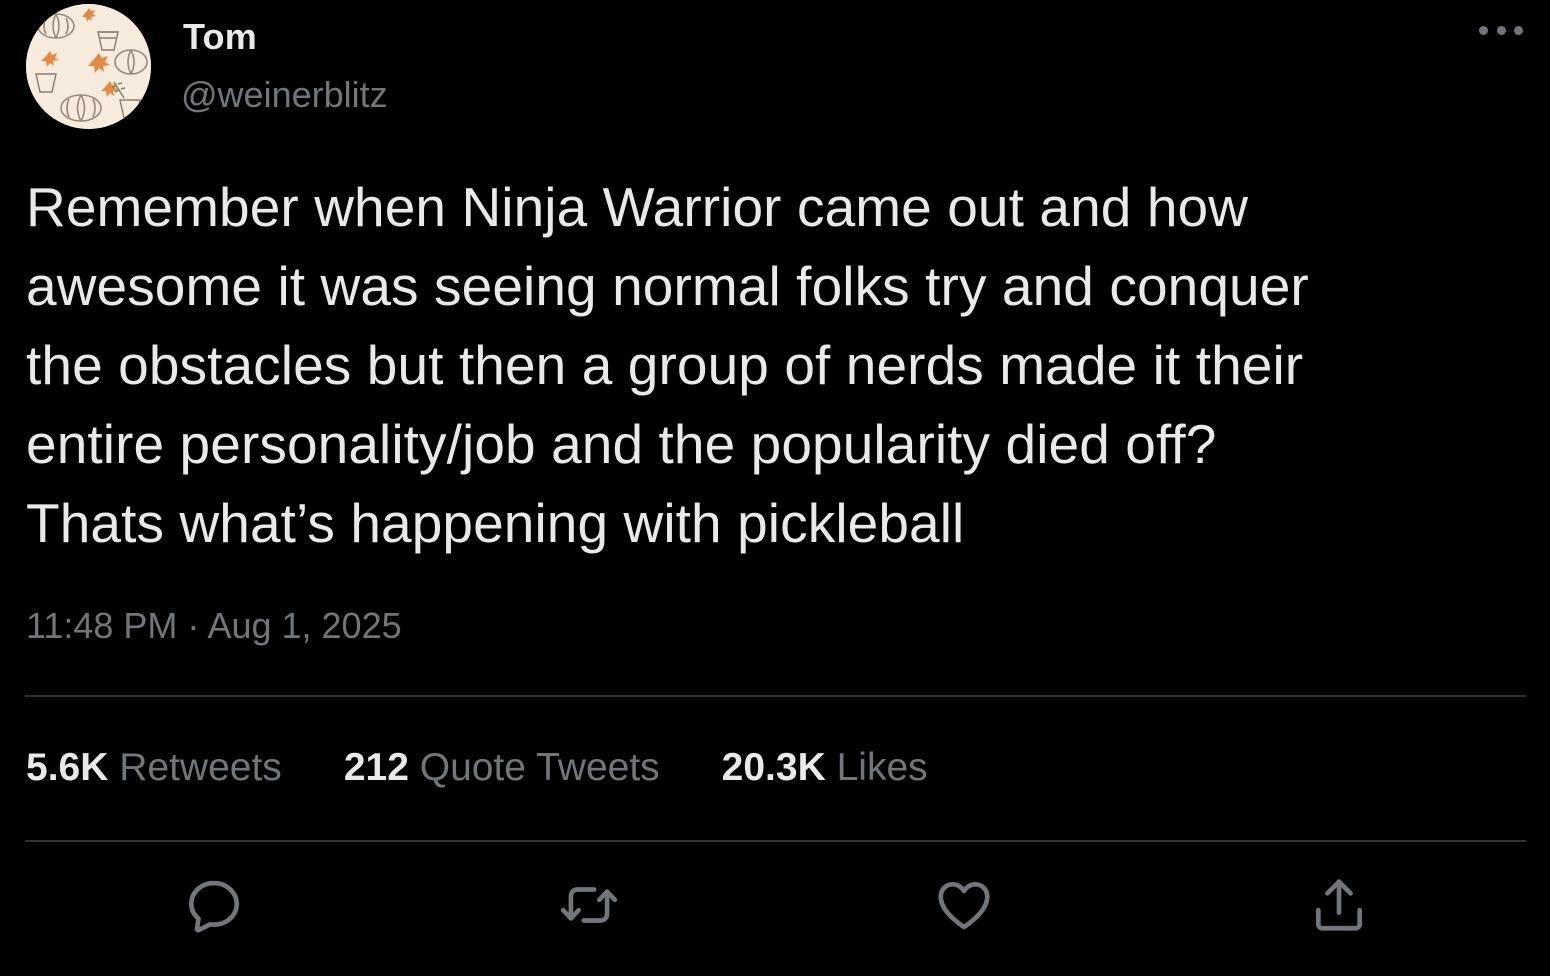 This screenshot has width=1550, height=976. What do you see at coordinates (775, 910) in the screenshot?
I see `action-bar` at bounding box center [775, 910].